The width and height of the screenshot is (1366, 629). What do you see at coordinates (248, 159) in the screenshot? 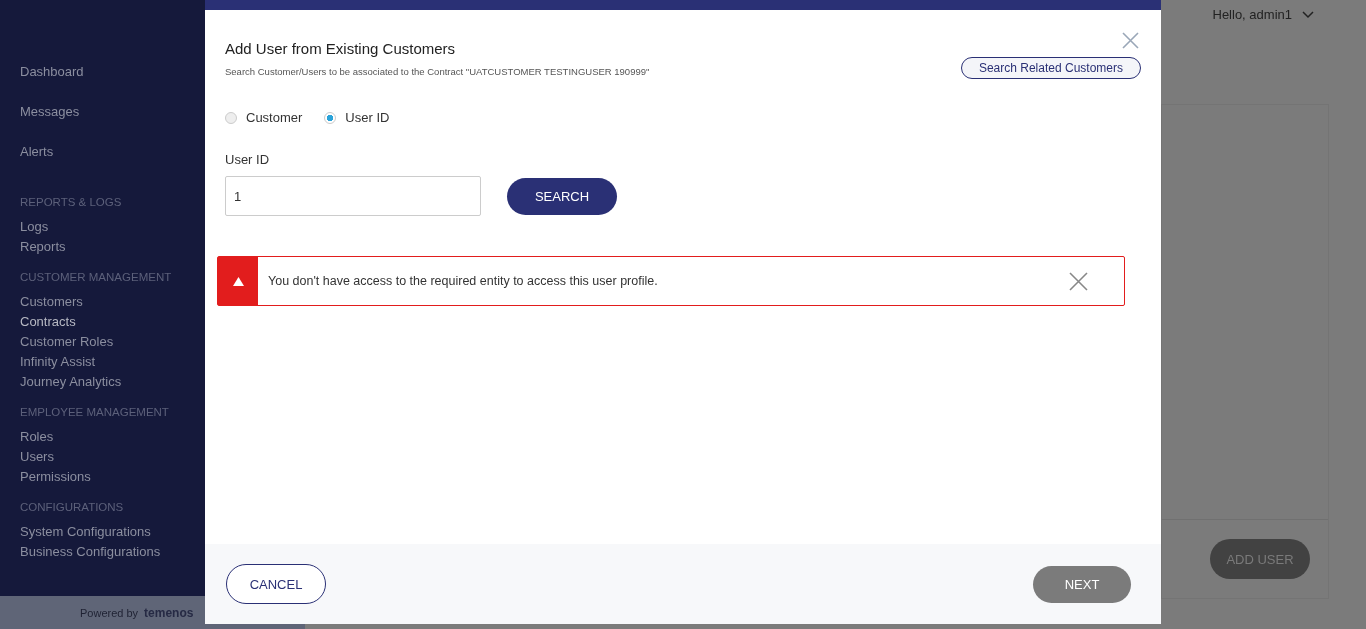
I see `field-label: User ID` at bounding box center [248, 159].